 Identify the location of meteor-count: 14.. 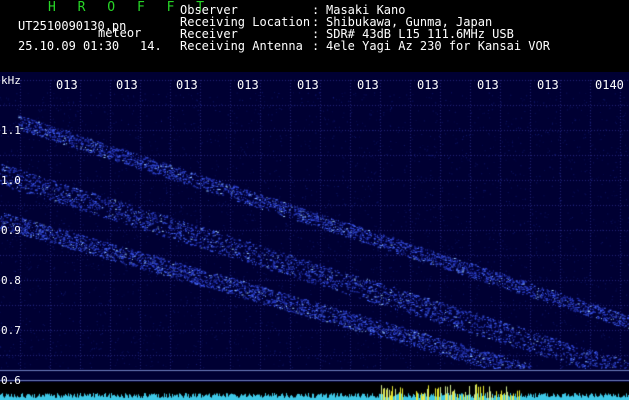
(151, 46).